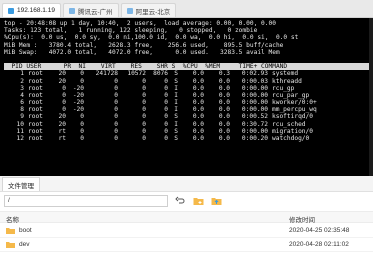  What do you see at coordinates (254, 74) in the screenshot?
I see `process-time: 0:02.93` at bounding box center [254, 74].